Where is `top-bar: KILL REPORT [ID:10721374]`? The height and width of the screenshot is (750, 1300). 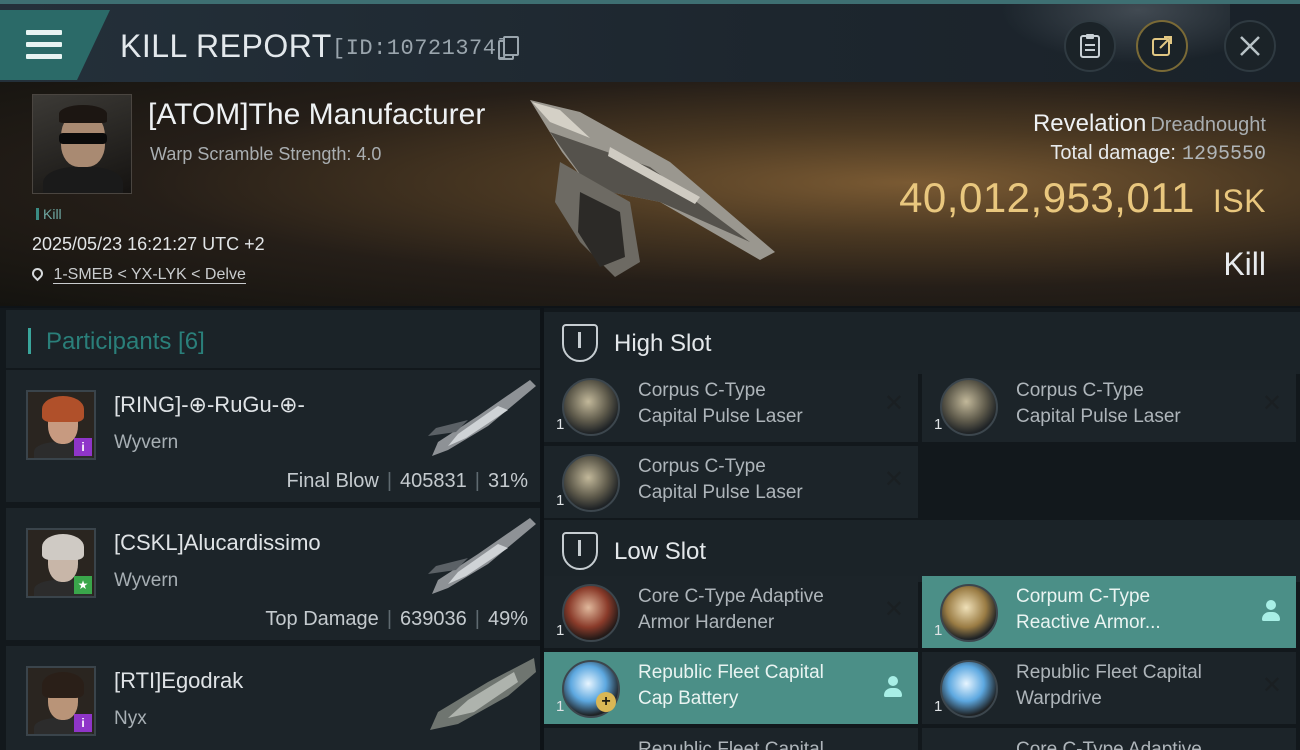
top-bar: KILL REPORT [ID:10721374] is located at coordinates (650, 41).